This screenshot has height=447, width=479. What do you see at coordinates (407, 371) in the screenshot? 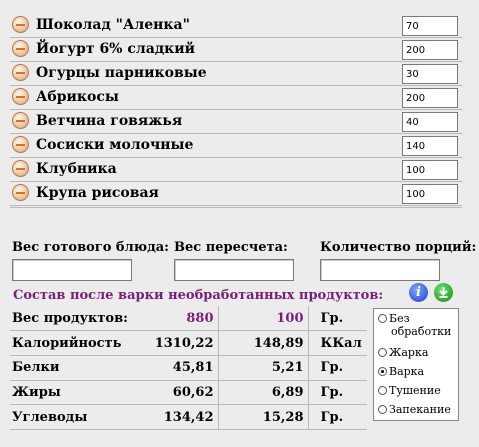
I see `radio-label: Варка` at bounding box center [407, 371].